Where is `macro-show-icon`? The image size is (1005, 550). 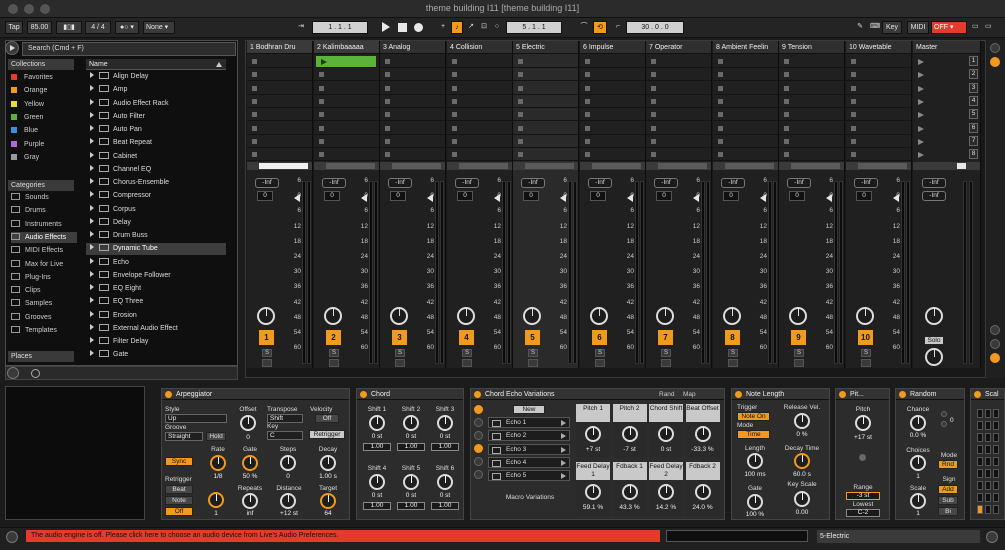 macro-show-icon is located at coordinates (478, 409).